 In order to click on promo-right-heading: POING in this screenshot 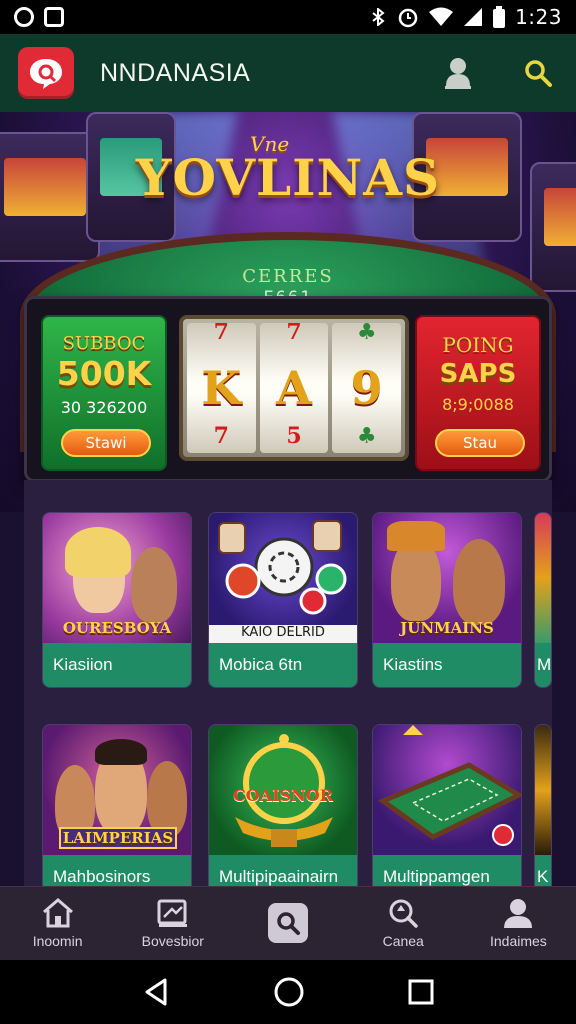, I will do `click(478, 345)`.